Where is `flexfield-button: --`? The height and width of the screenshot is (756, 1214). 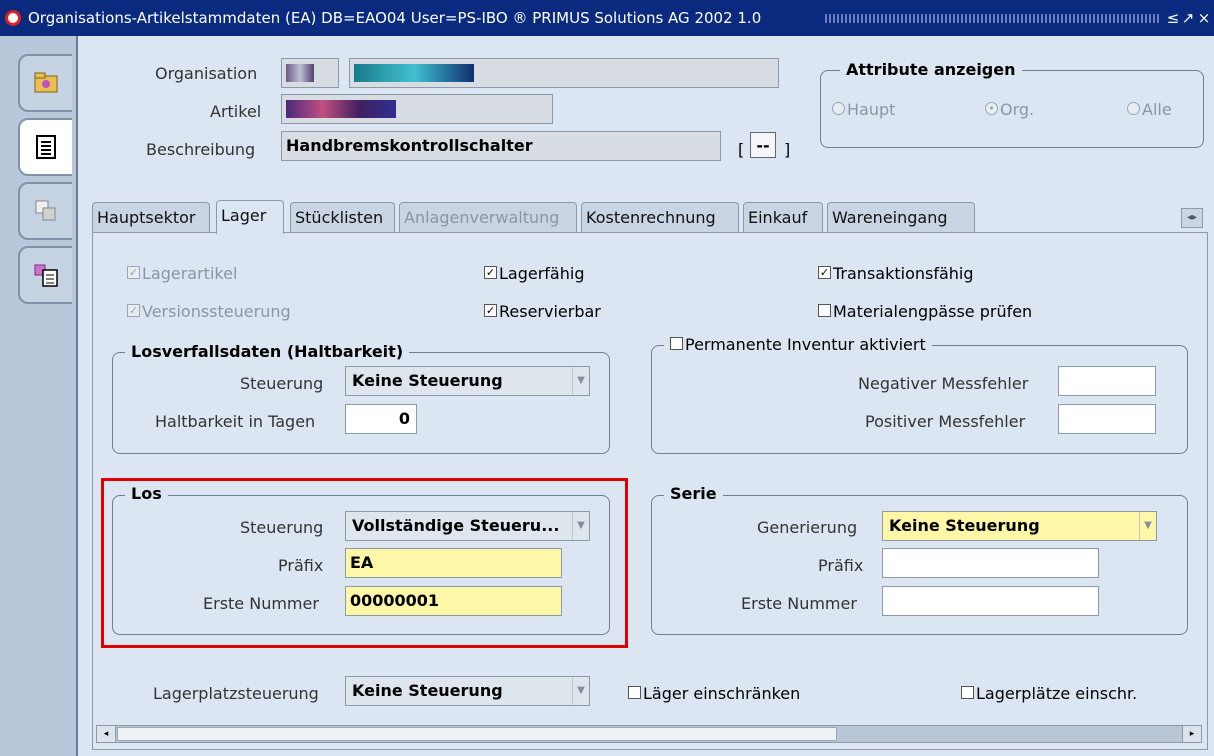
flexfield-button: -- is located at coordinates (763, 145).